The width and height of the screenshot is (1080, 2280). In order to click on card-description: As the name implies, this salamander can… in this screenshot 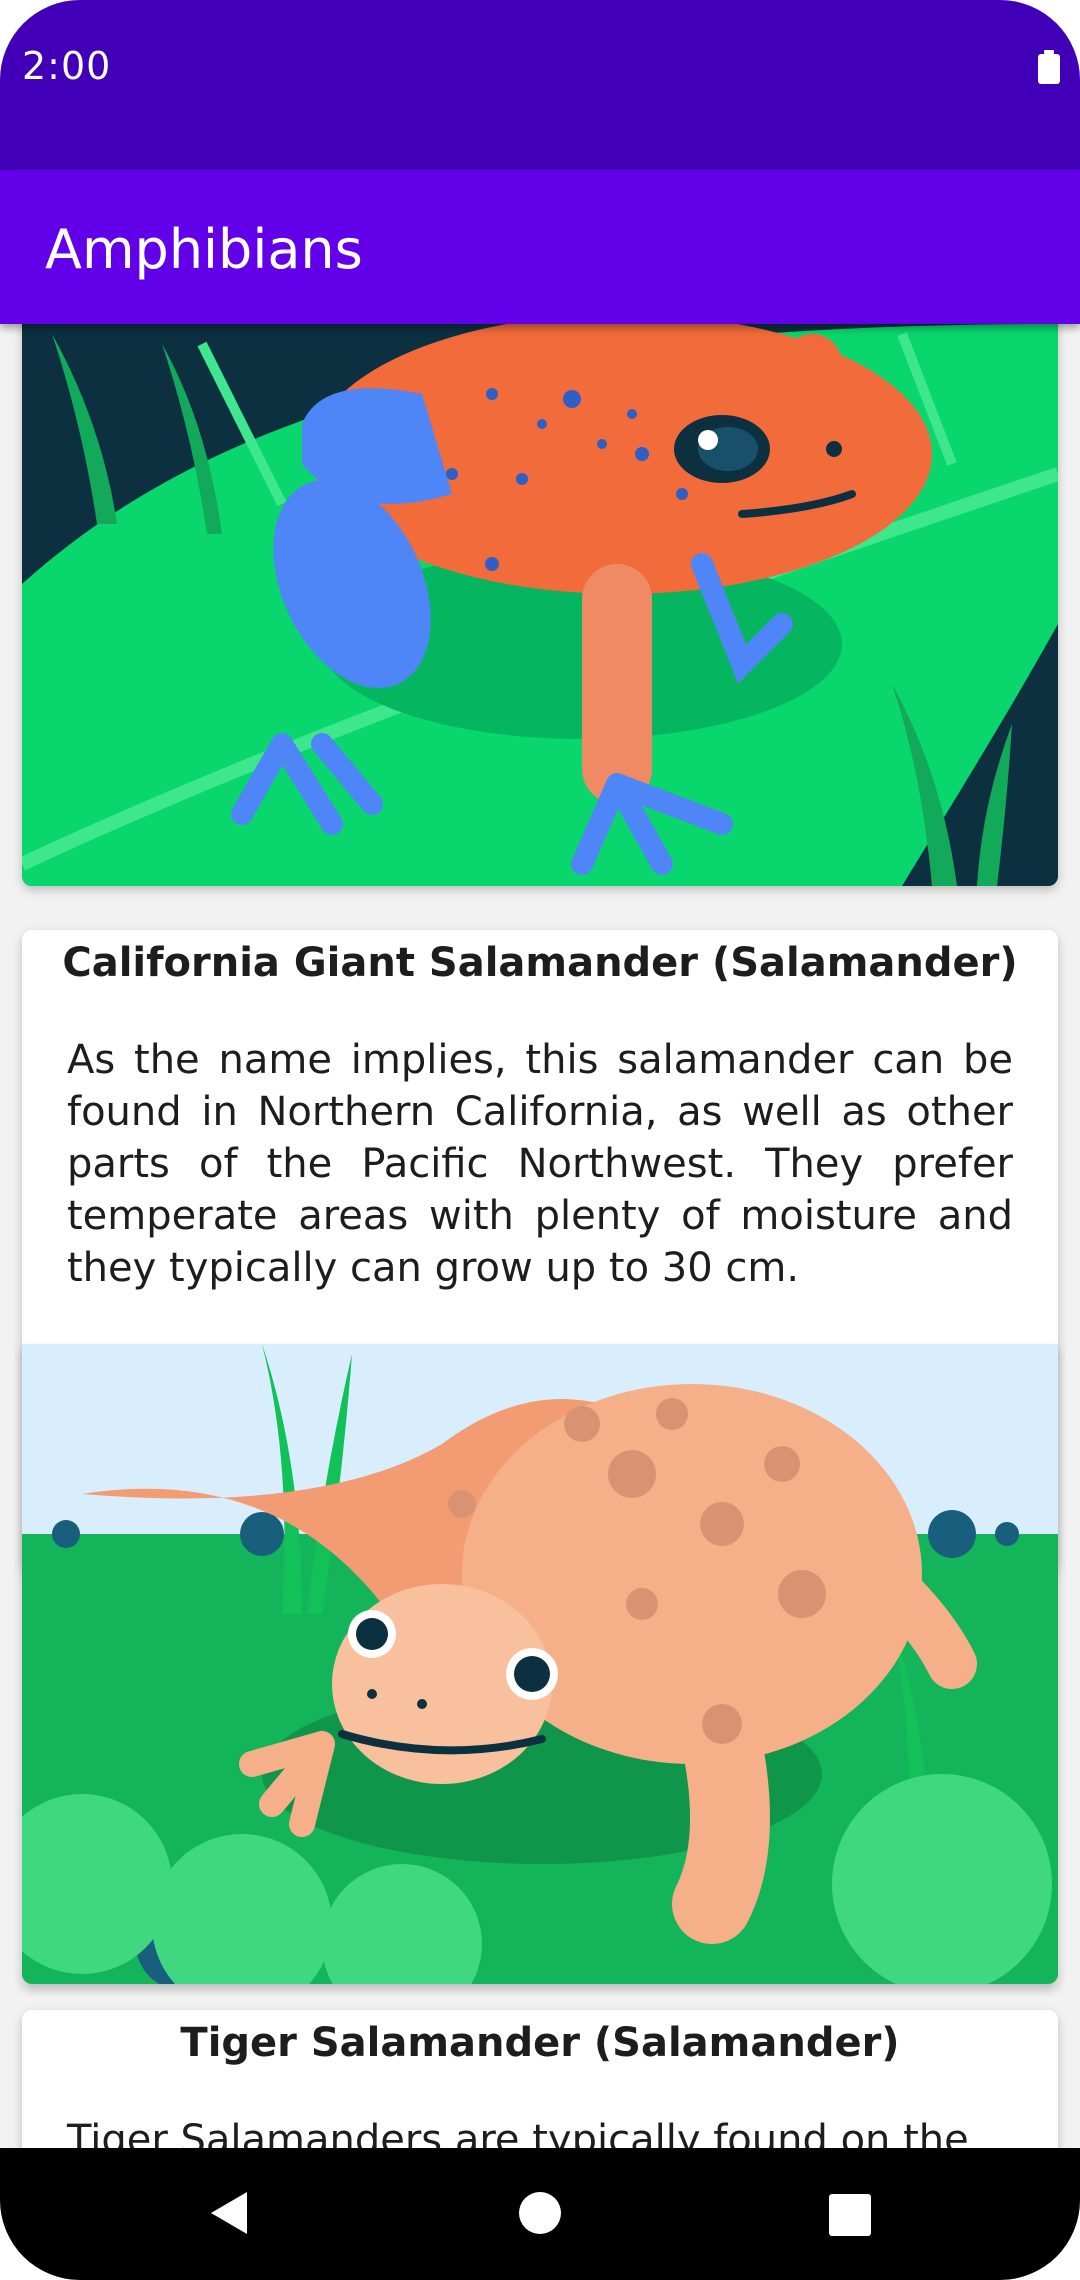, I will do `click(540, 1164)`.